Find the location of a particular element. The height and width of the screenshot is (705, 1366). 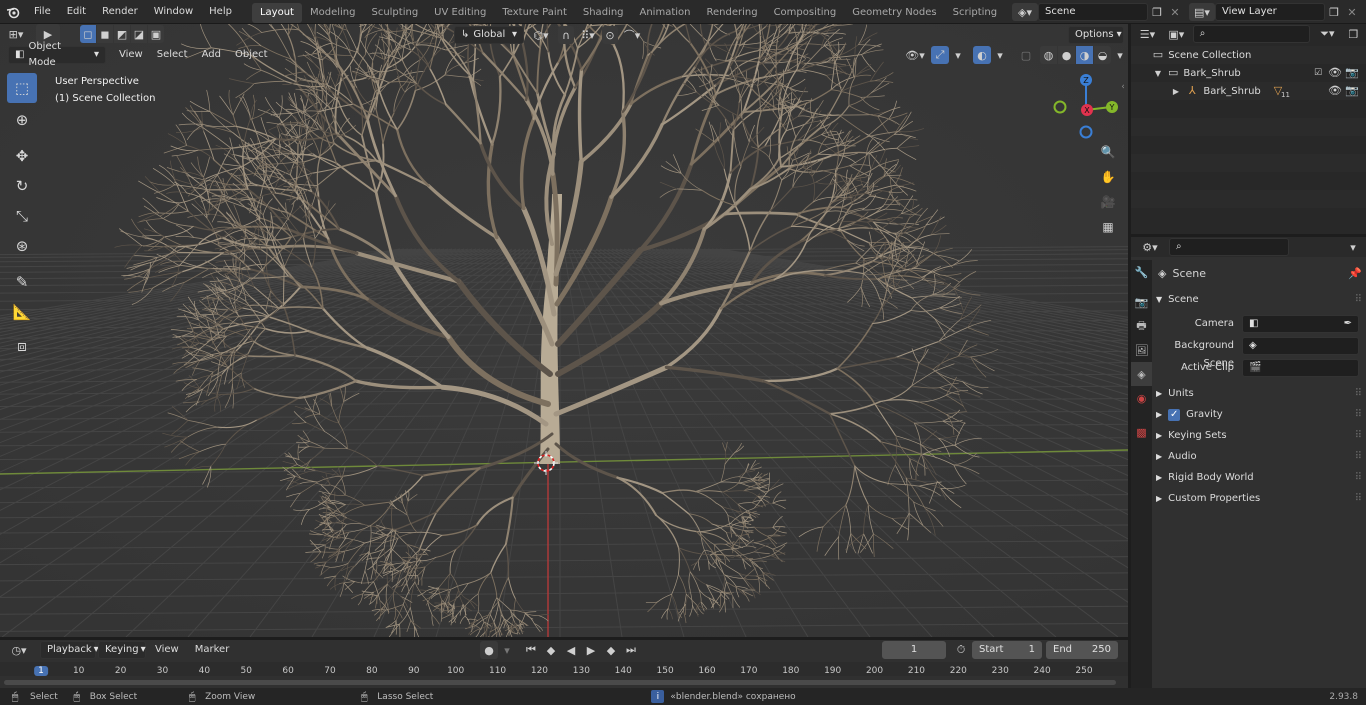

current-frame-field: 1 is located at coordinates (914, 650).